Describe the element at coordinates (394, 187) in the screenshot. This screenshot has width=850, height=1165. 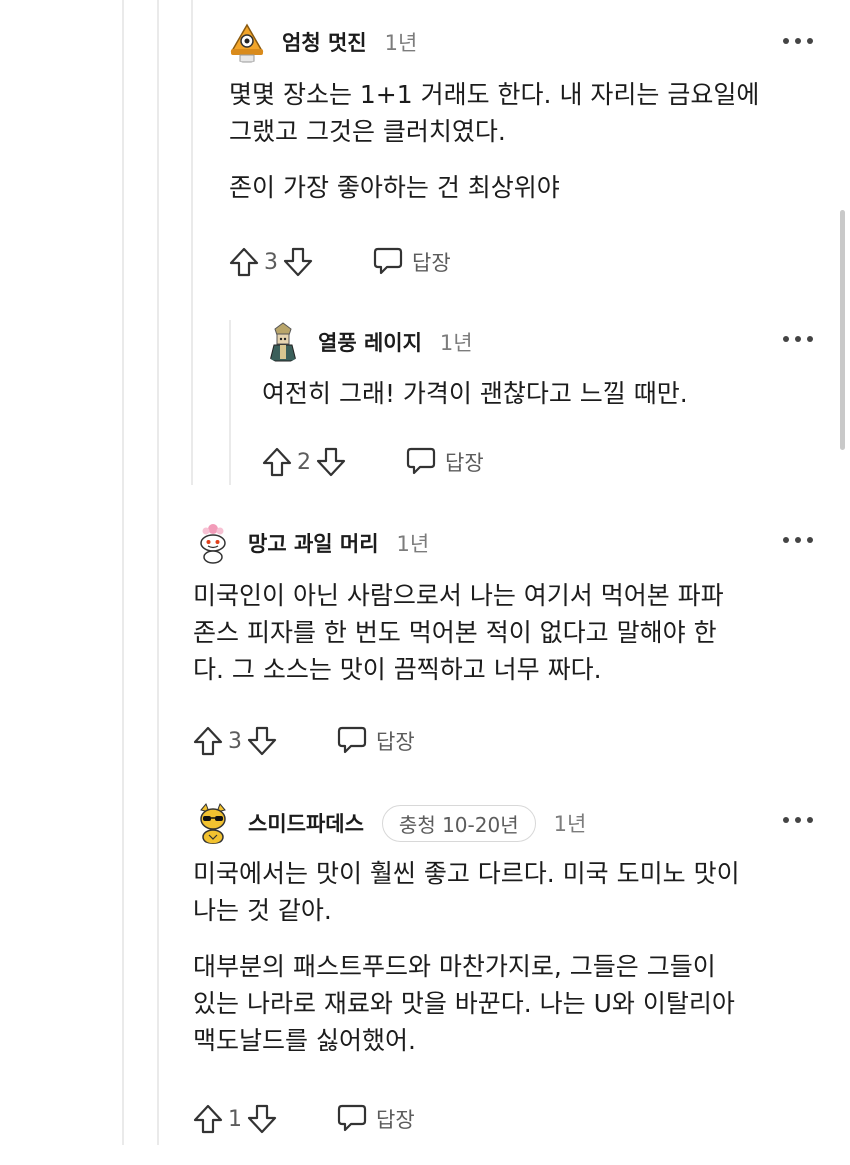
I see `comment-text: 존이 가장 좋아하는 건 최상위야` at that location.